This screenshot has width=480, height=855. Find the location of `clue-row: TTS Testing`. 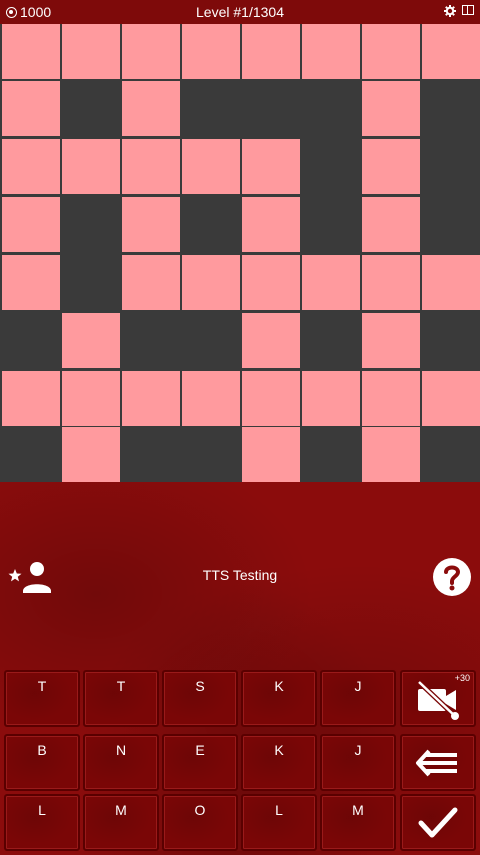

clue-row: TTS Testing is located at coordinates (240, 577).